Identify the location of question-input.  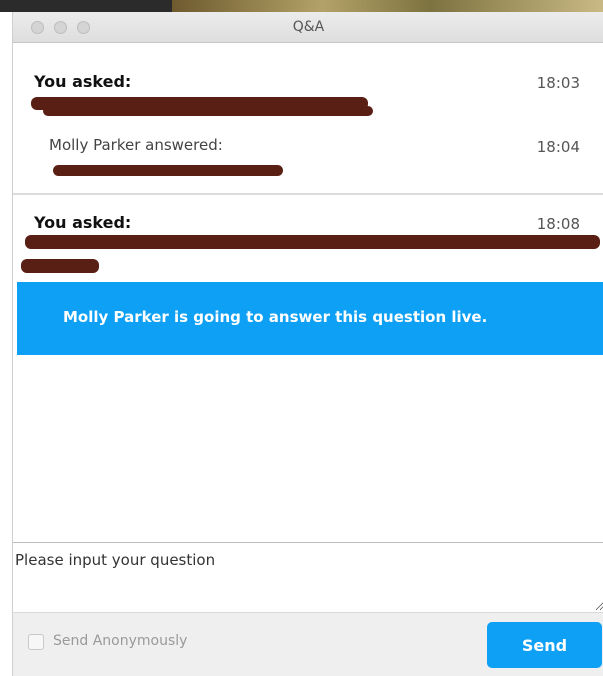
(308, 577).